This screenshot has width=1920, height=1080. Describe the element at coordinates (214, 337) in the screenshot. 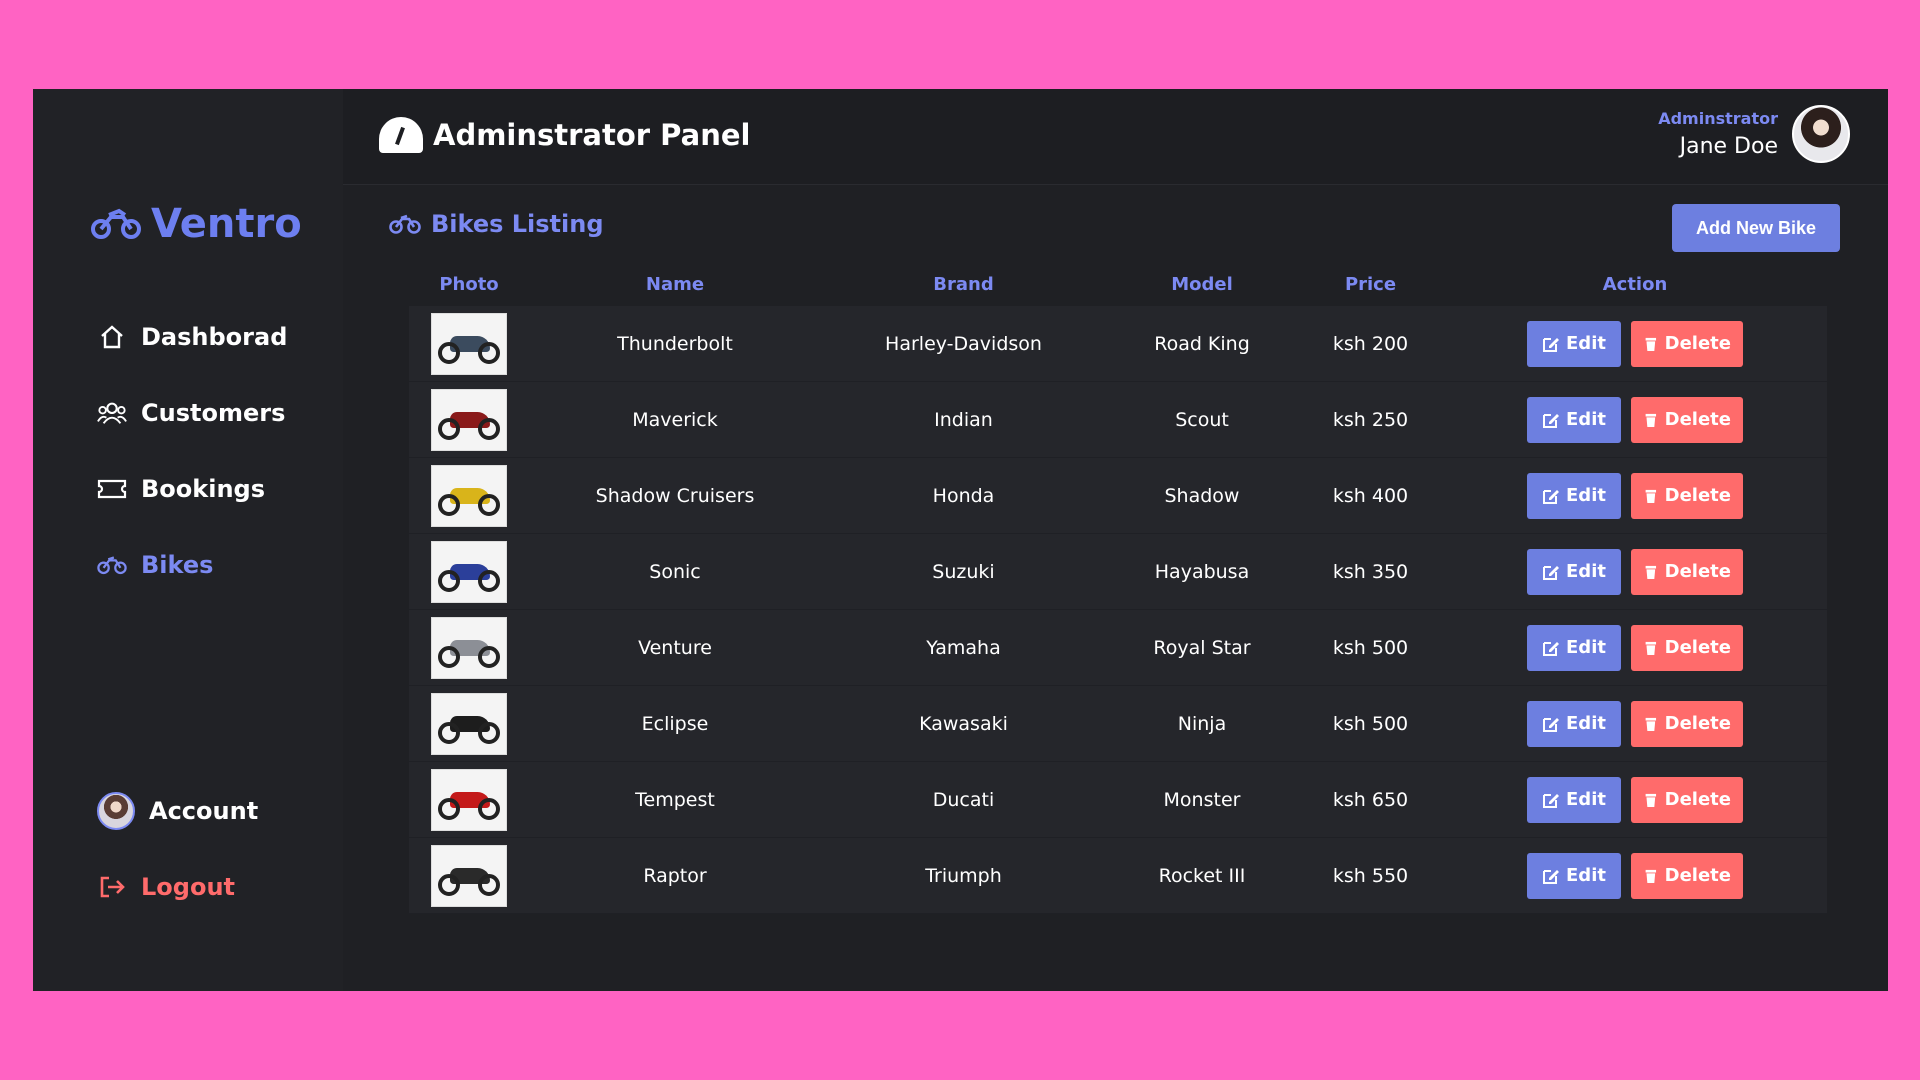

I see `sidebar-item-label: Dashborad` at that location.